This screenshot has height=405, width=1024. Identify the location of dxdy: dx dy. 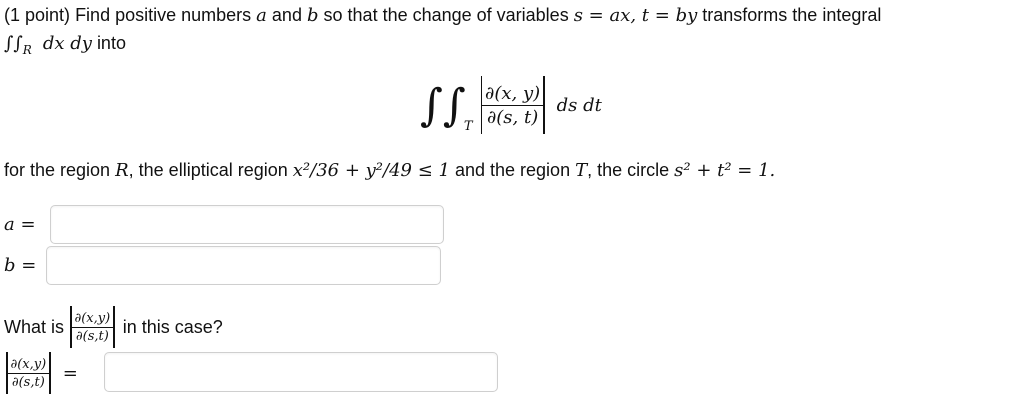
(67, 43).